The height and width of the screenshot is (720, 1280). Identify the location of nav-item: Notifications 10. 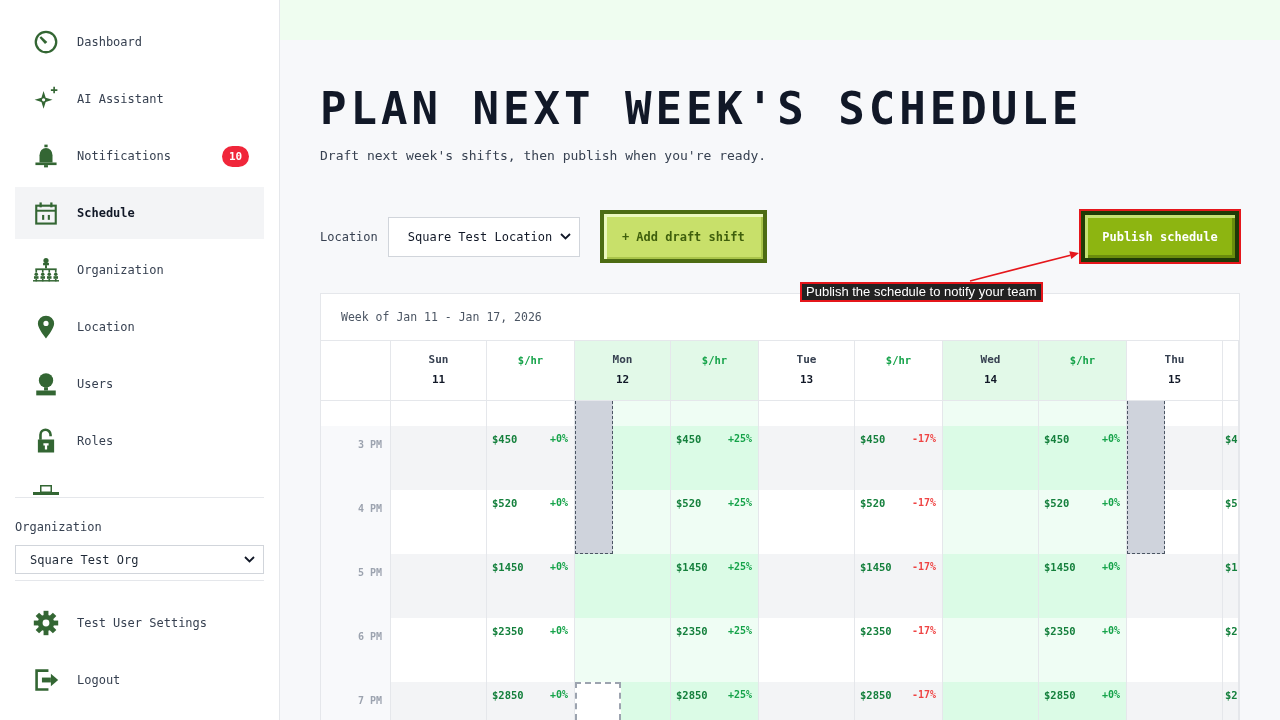
(139, 156).